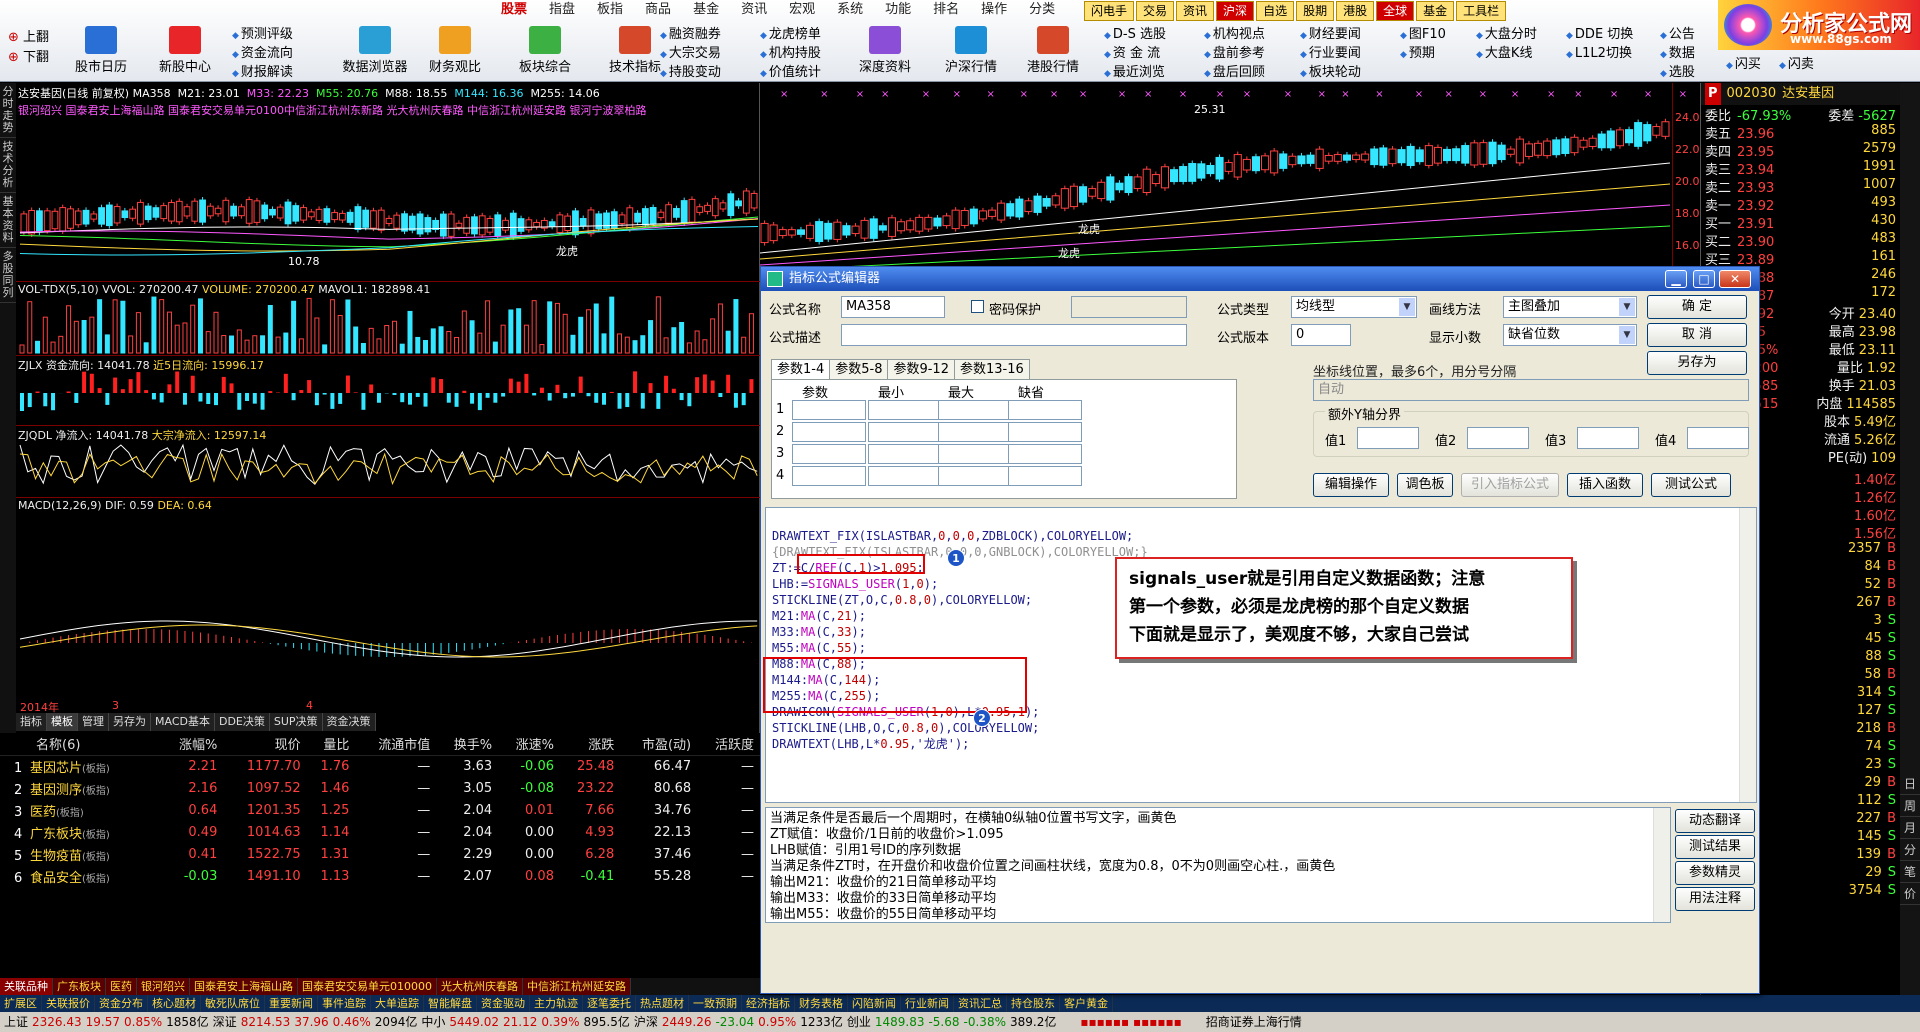  Describe the element at coordinates (556, 1003) in the screenshot. I see `function-tab-10: 主力轨迹` at that location.